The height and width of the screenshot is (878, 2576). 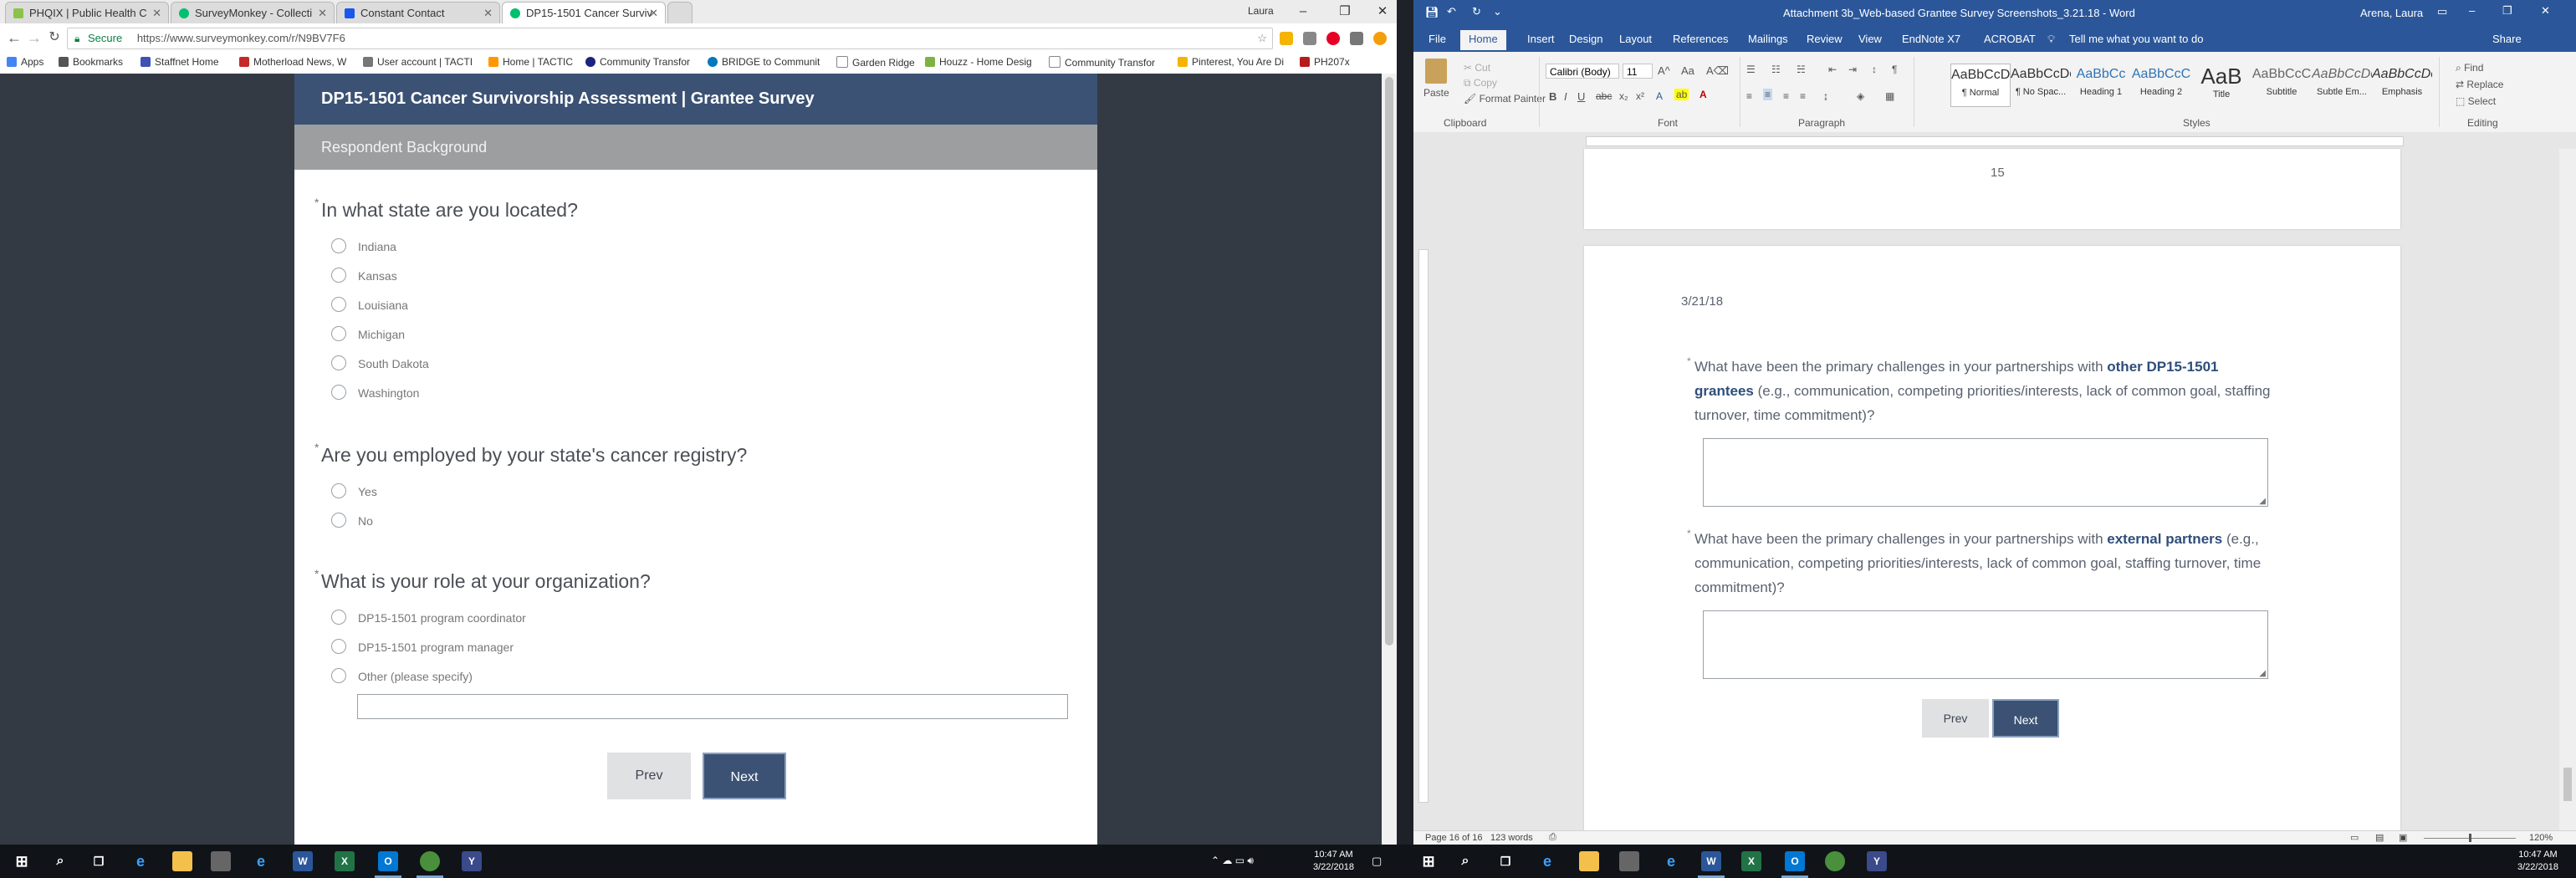 What do you see at coordinates (1232, 861) in the screenshot?
I see `tray-icons: ⌃ ☁ ▭ 🔊︎` at bounding box center [1232, 861].